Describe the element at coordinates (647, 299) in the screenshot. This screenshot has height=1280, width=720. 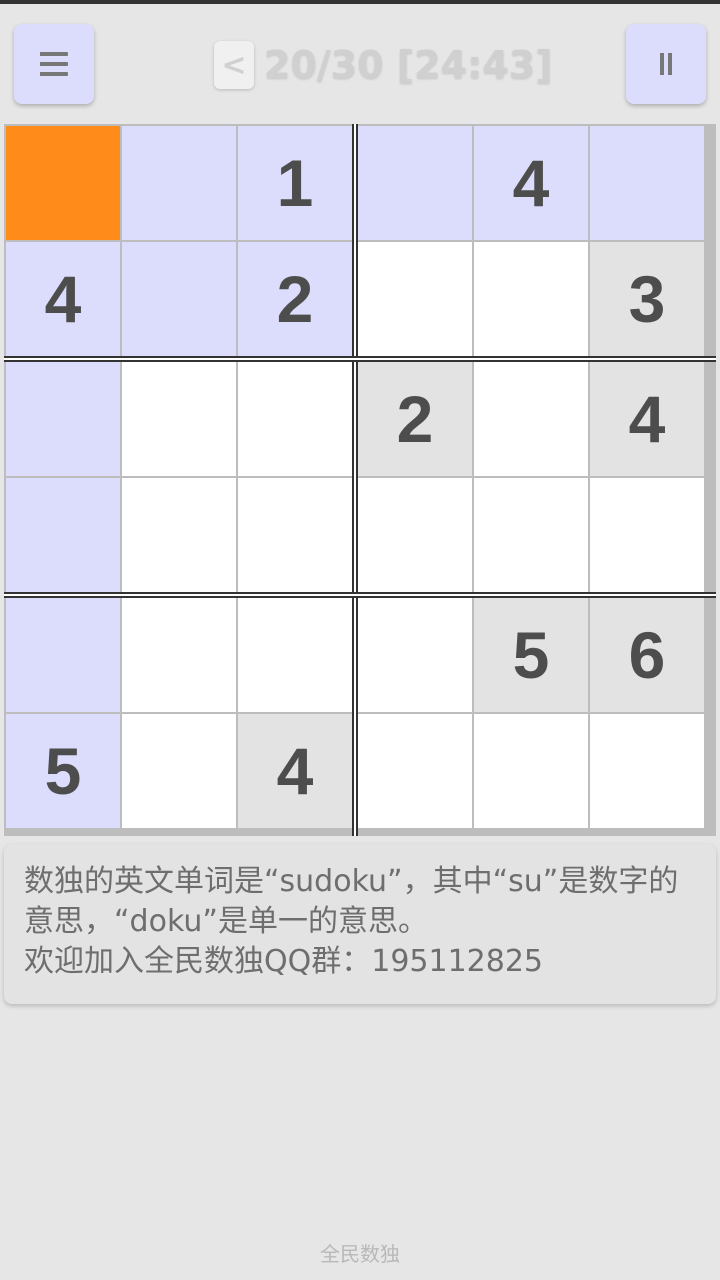
I see `sudoku-cell: 3` at that location.